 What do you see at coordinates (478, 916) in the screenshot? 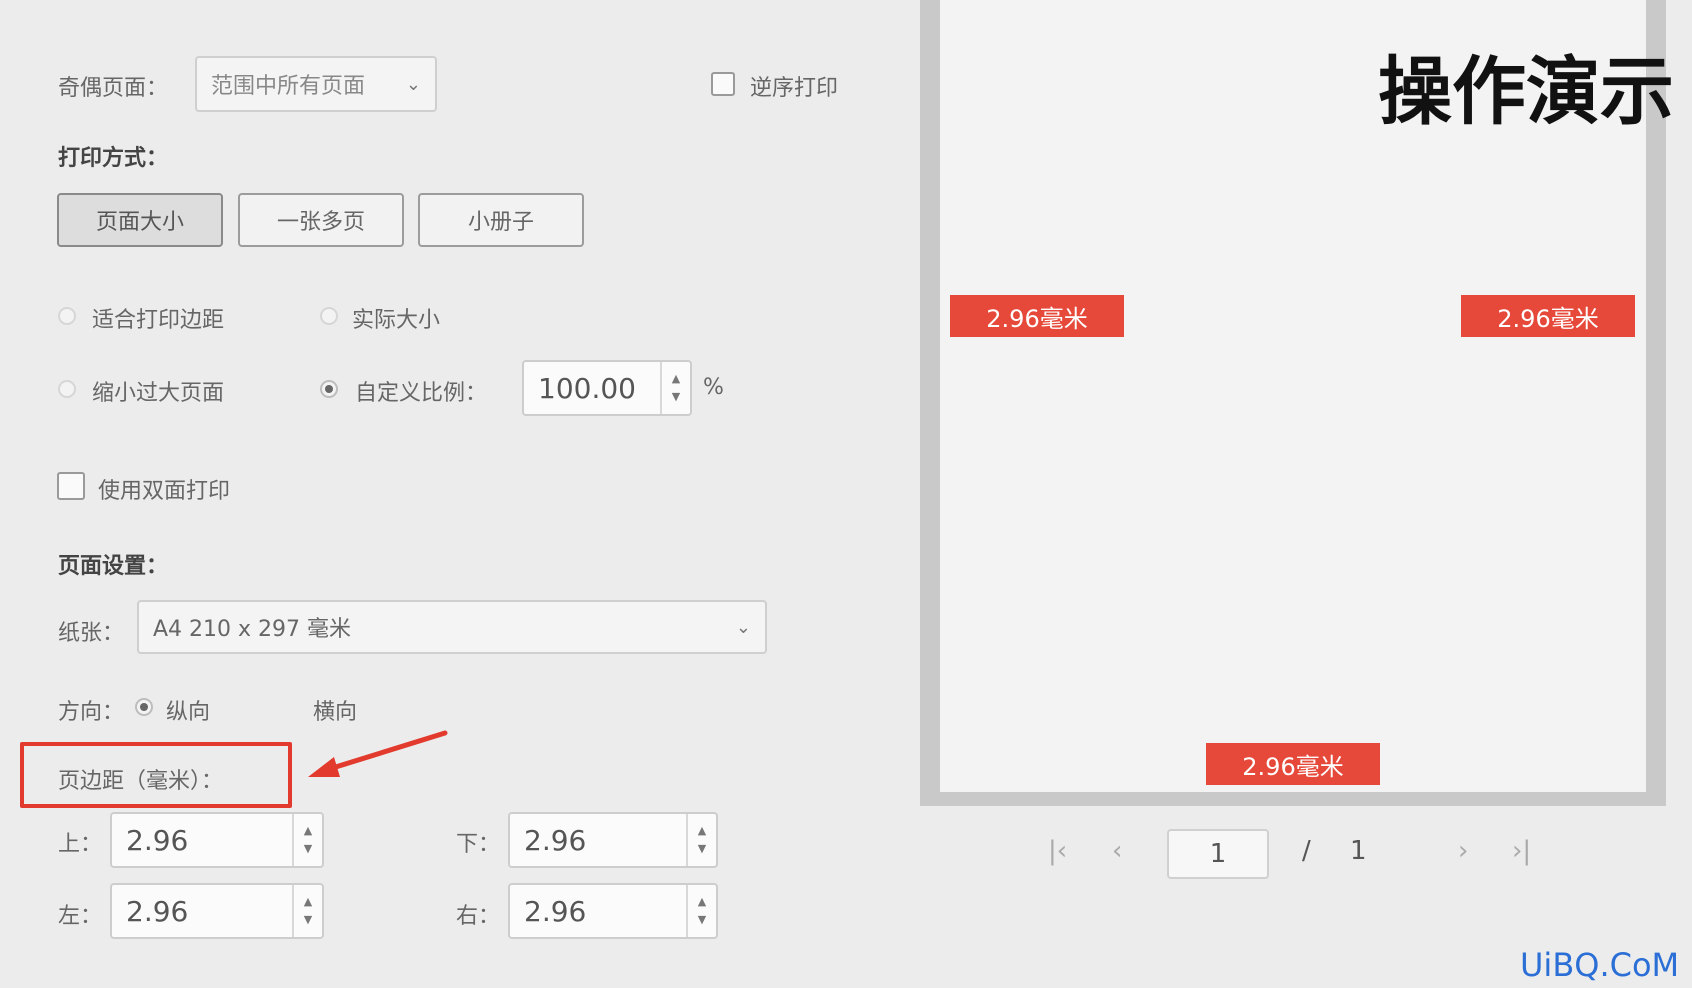
I see `margin-right-label: 右：` at bounding box center [478, 916].